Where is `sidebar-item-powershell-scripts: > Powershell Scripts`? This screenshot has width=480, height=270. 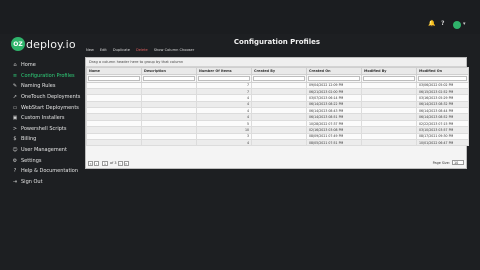 sidebar-item-powershell-scripts: > Powershell Scripts is located at coordinates (45, 129).